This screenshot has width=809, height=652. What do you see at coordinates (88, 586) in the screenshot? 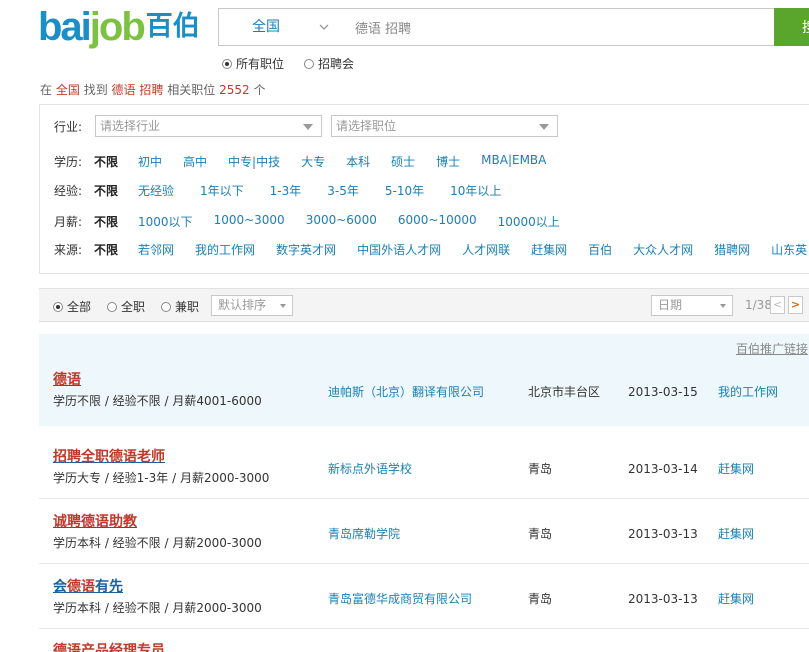
I see `job-title-link: 会德语有先` at bounding box center [88, 586].